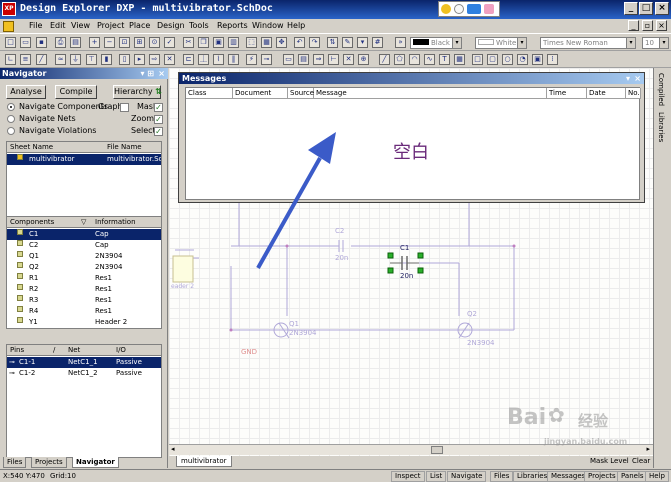  What do you see at coordinates (84, 267) in the screenshot?
I see `component-row: Q2 2N3904` at bounding box center [84, 267].